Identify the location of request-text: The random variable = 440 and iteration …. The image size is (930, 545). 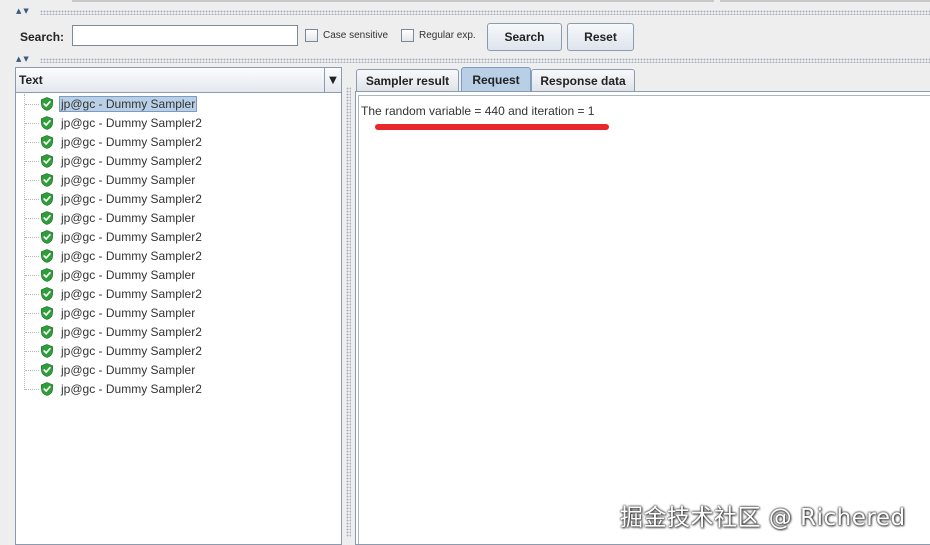
(478, 111).